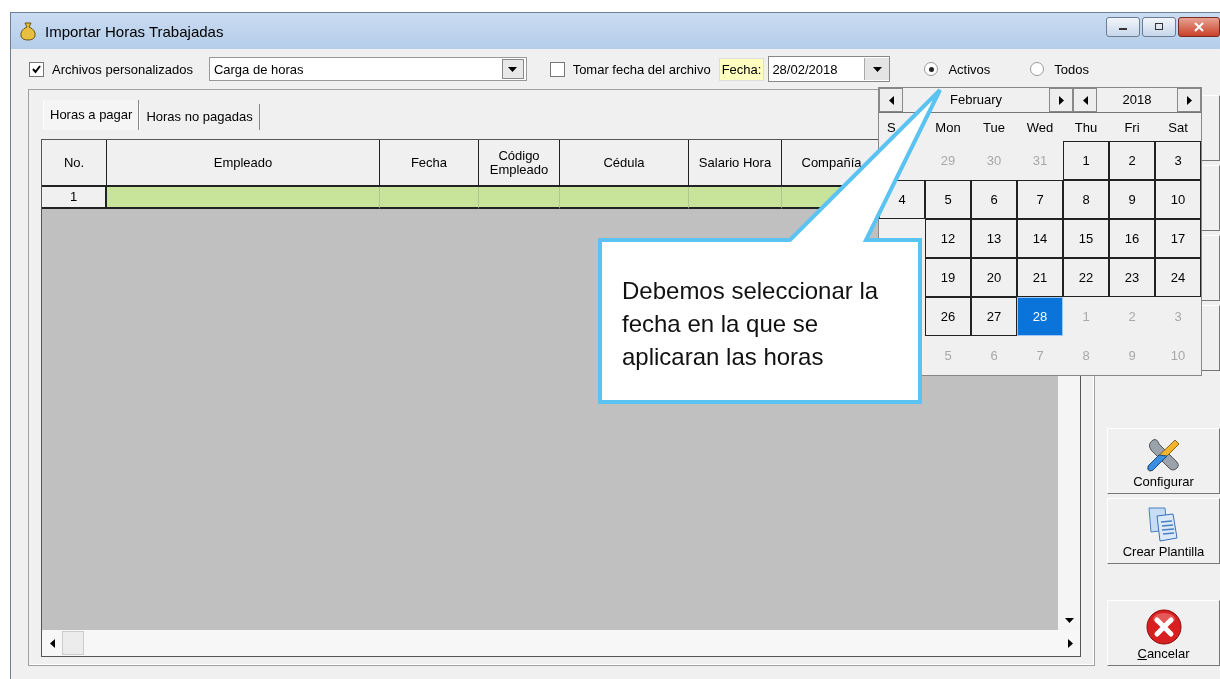  I want to click on column-header: Código Empleado, so click(519, 163).